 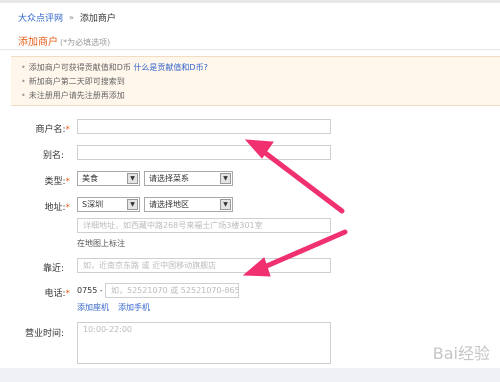 What do you see at coordinates (303, 250) in the screenshot?
I see `arrow-annotation-lower` at bounding box center [303, 250].